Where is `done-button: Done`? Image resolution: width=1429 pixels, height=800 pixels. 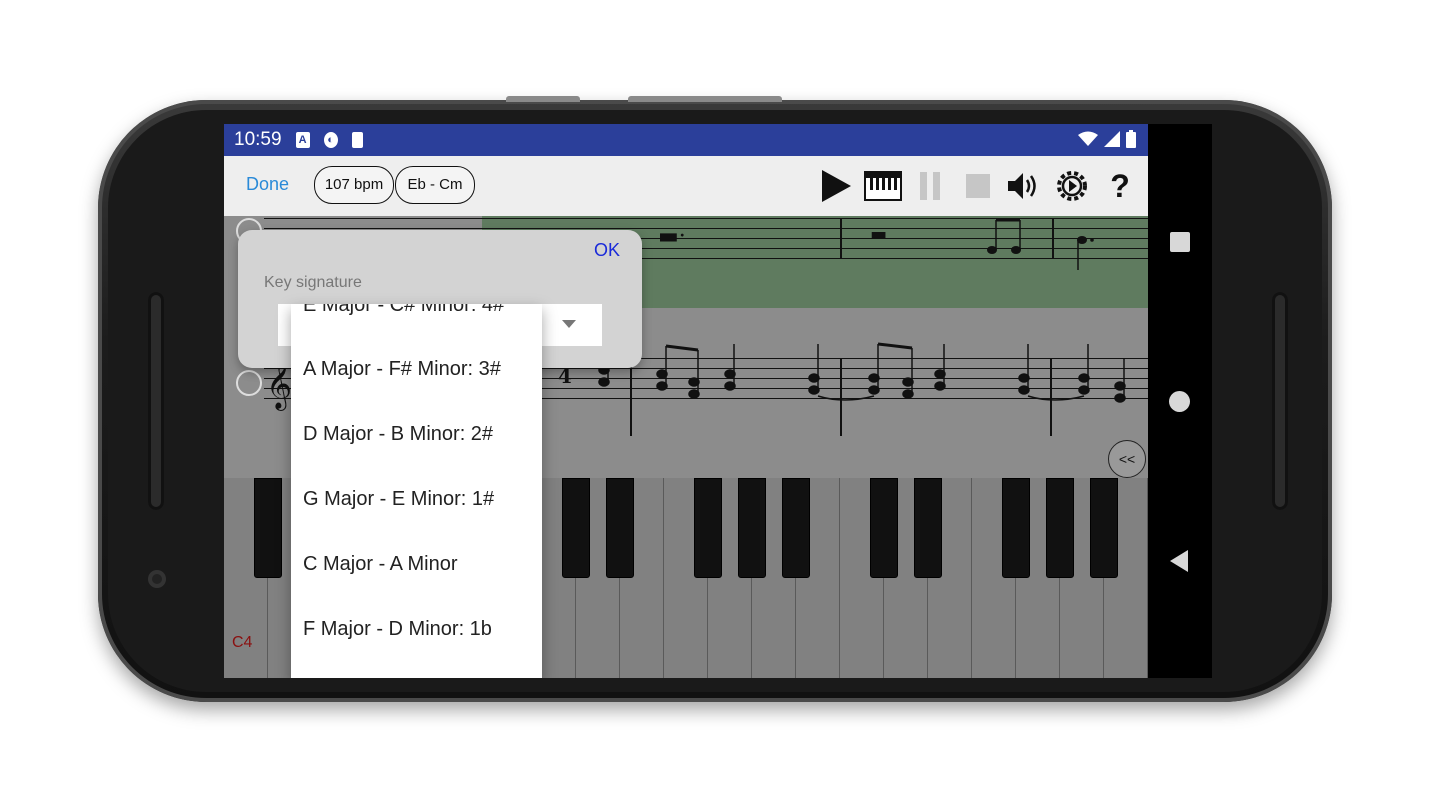 done-button: Done is located at coordinates (267, 184).